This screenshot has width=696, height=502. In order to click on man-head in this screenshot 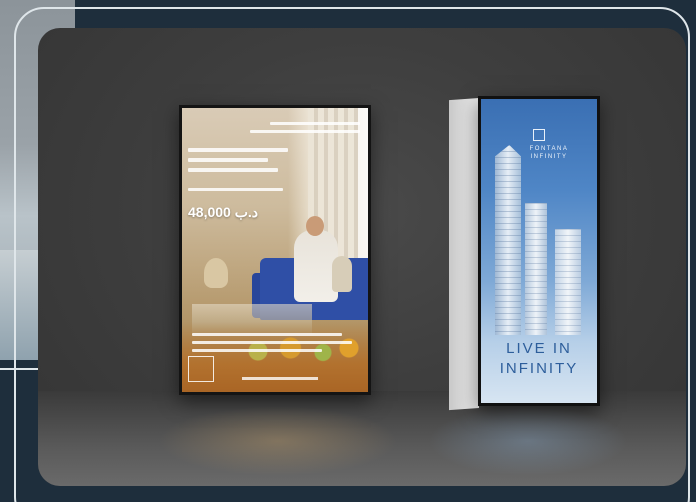, I will do `click(315, 226)`.